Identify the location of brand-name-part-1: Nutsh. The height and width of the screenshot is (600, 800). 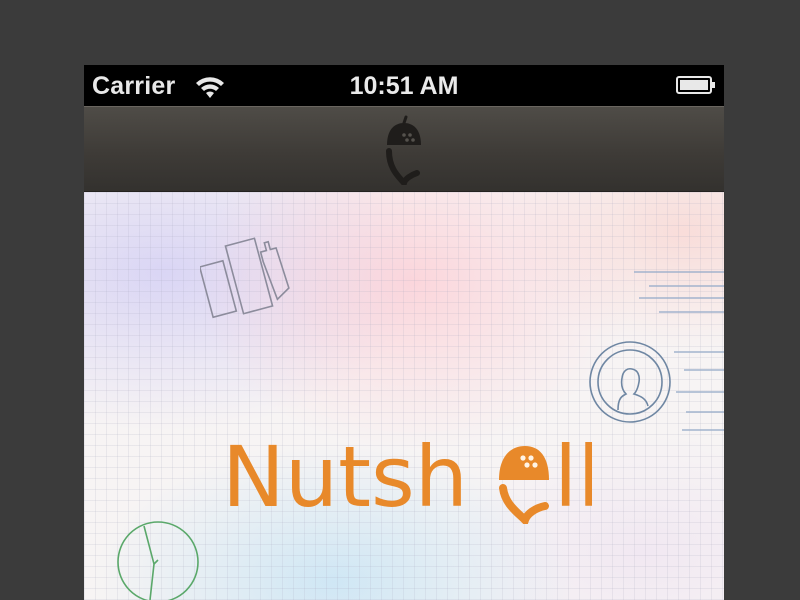
(345, 476).